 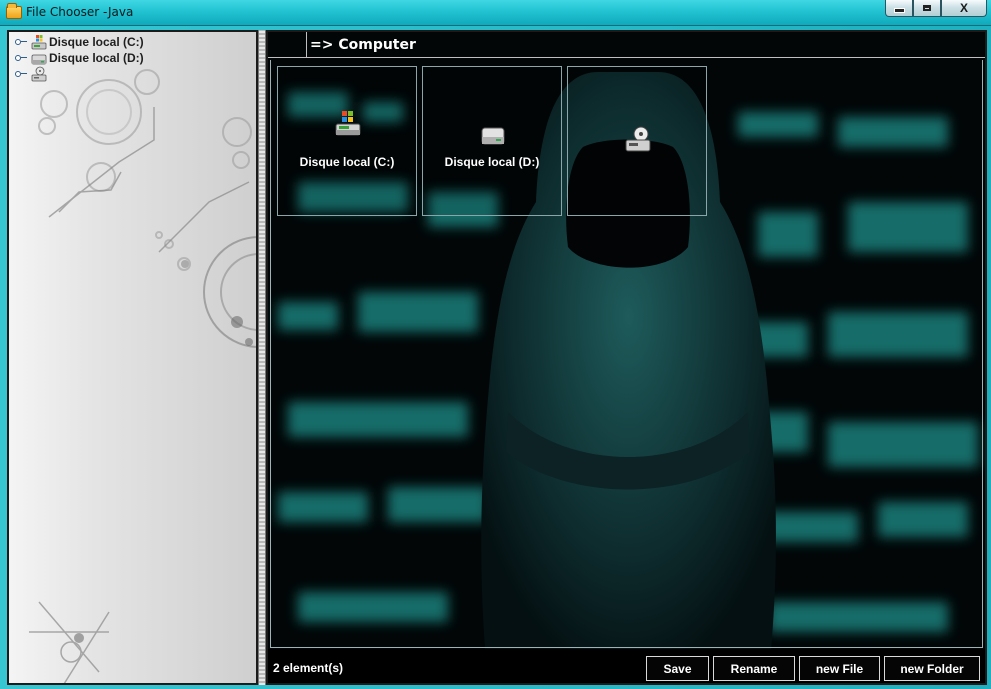 I want to click on maximize-button, so click(x=927, y=8).